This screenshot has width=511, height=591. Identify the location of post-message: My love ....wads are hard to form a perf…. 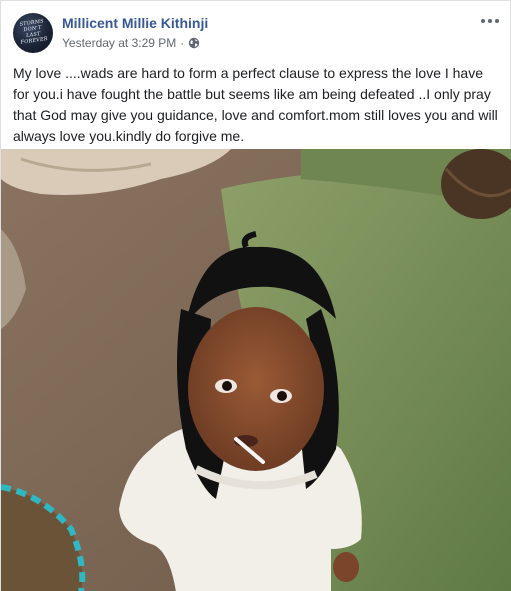
(255, 104).